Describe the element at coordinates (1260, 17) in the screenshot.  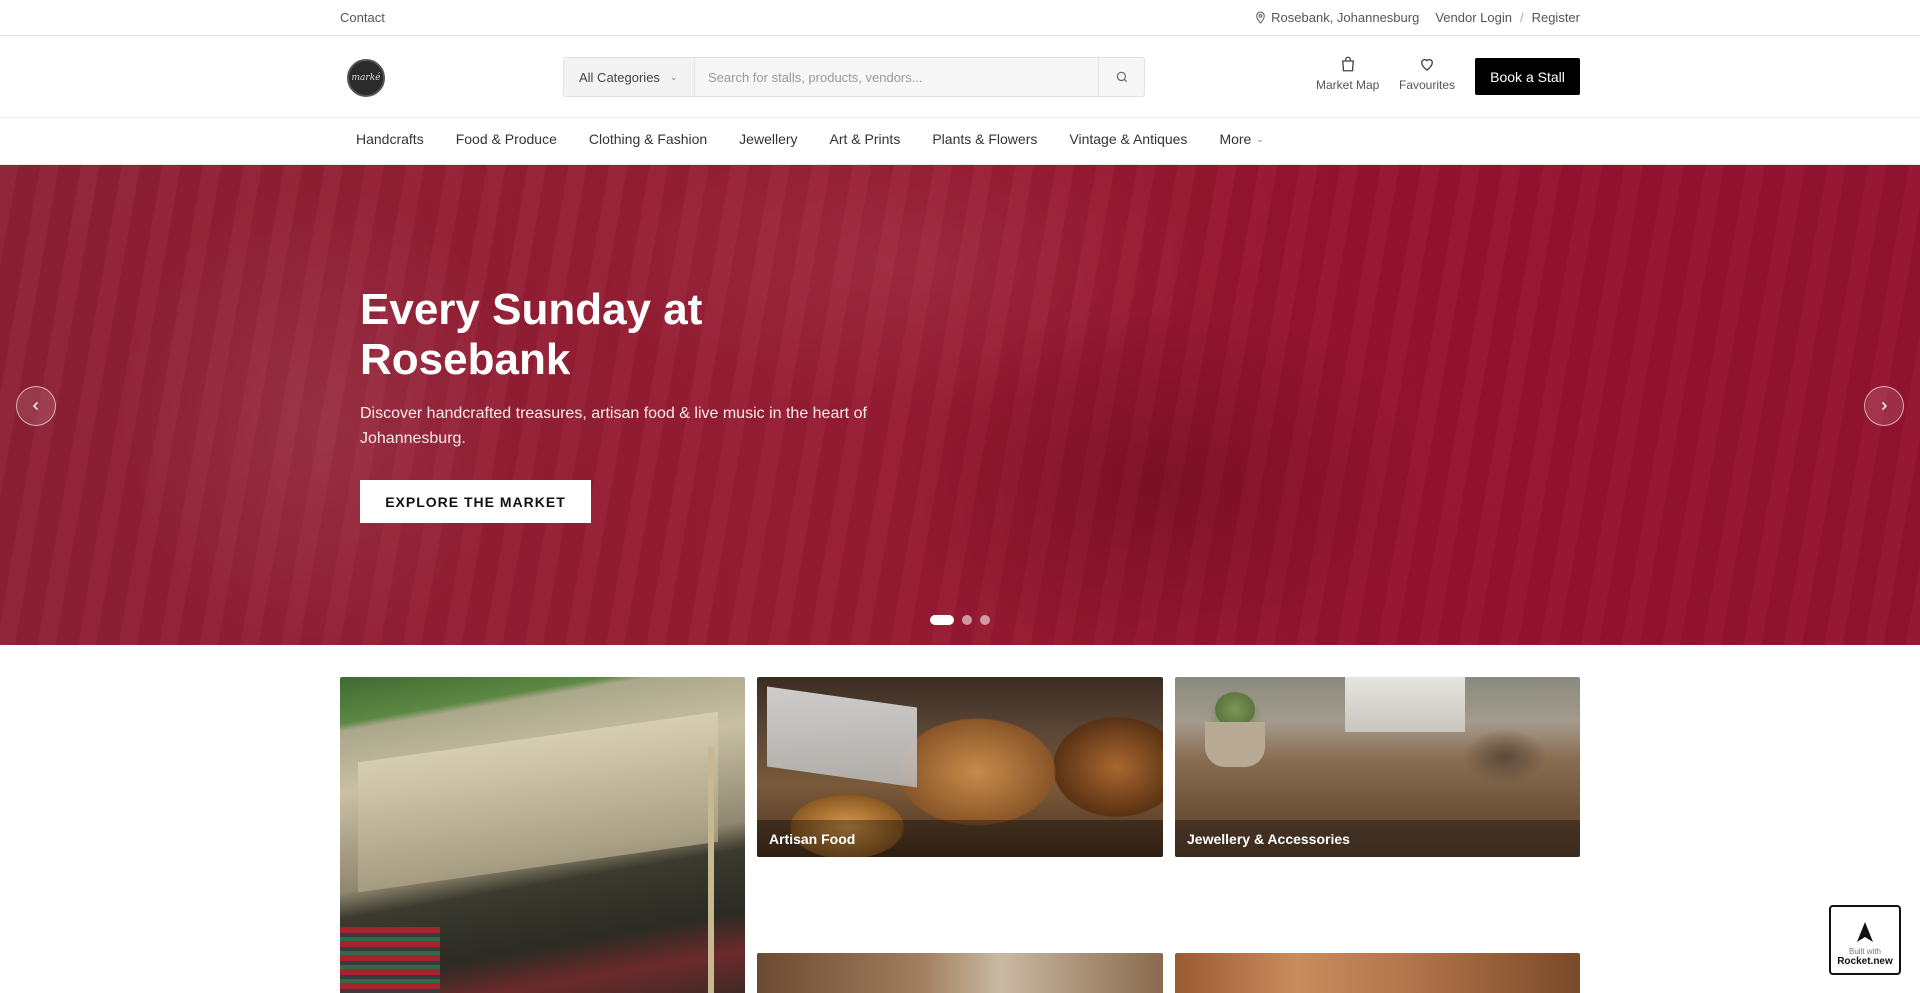
I see `map-pin-icon` at that location.